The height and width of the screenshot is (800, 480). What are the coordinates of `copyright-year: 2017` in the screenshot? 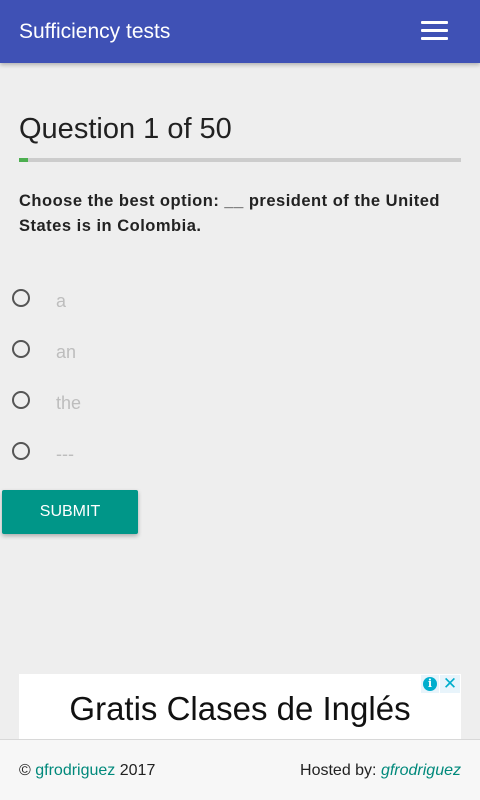 It's located at (137, 770).